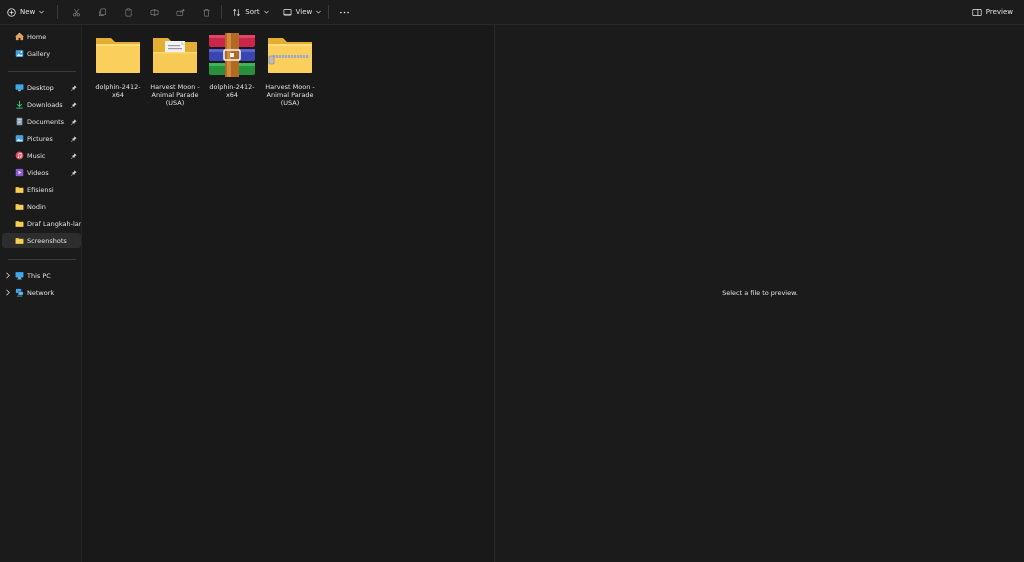  Describe the element at coordinates (287, 12) in the screenshot. I see `view-icon` at that location.